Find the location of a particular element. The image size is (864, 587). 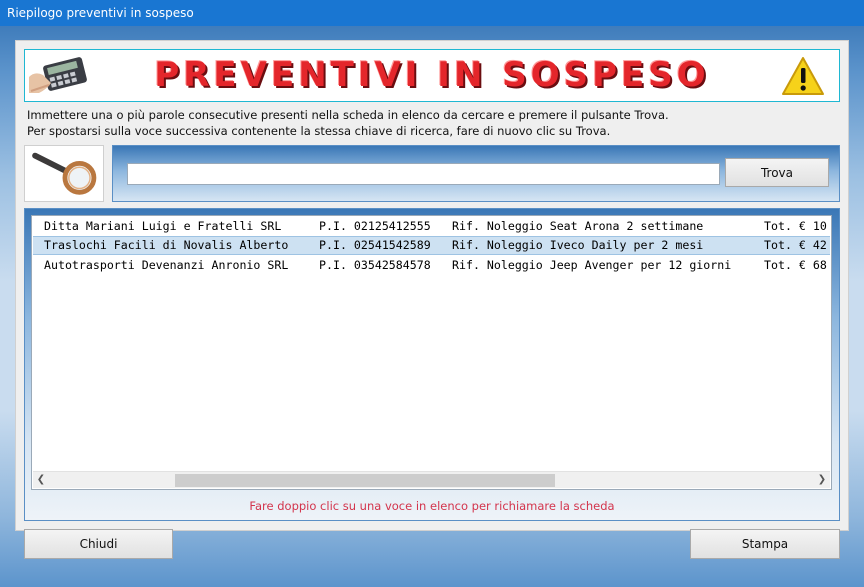

banner: PREVENTIVI IN SOSPESO is located at coordinates (432, 75).